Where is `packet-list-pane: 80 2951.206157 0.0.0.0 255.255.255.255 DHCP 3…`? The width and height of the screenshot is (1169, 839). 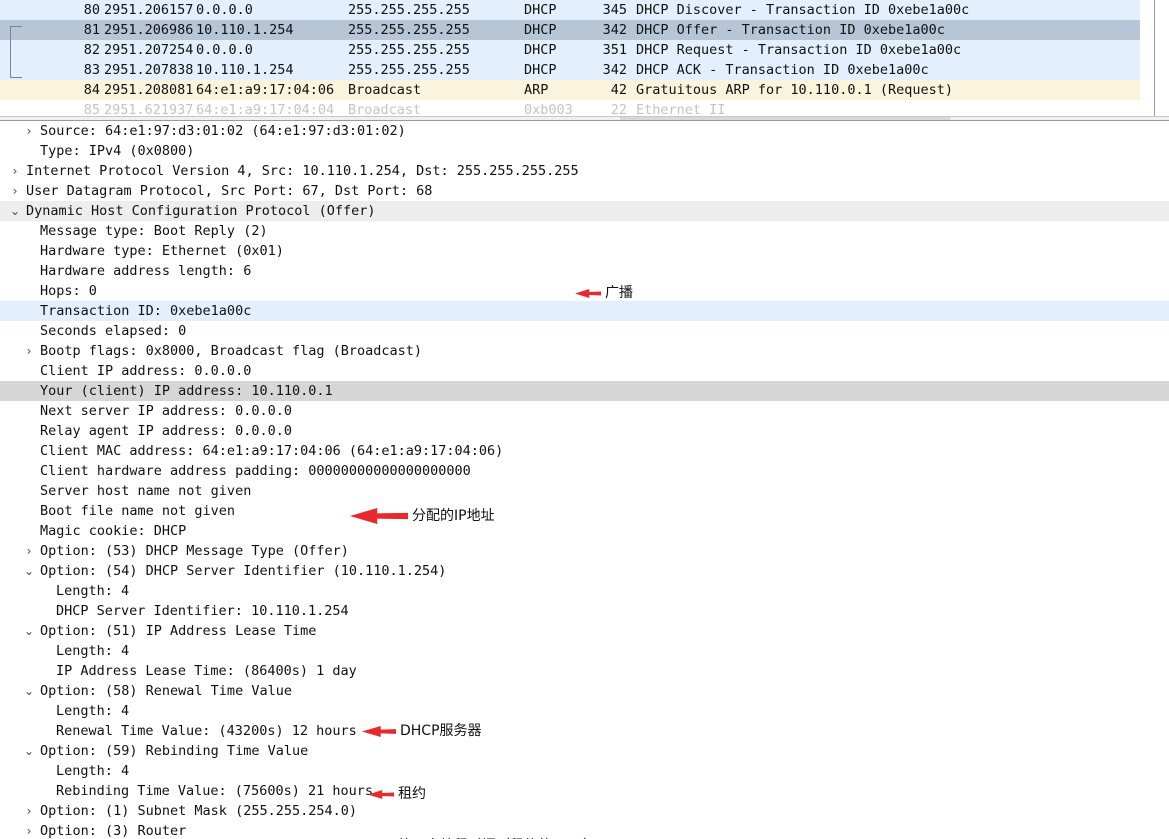
packet-list-pane: 80 2951.206157 0.0.0.0 255.255.255.255 DHCP 3… is located at coordinates (584, 60).